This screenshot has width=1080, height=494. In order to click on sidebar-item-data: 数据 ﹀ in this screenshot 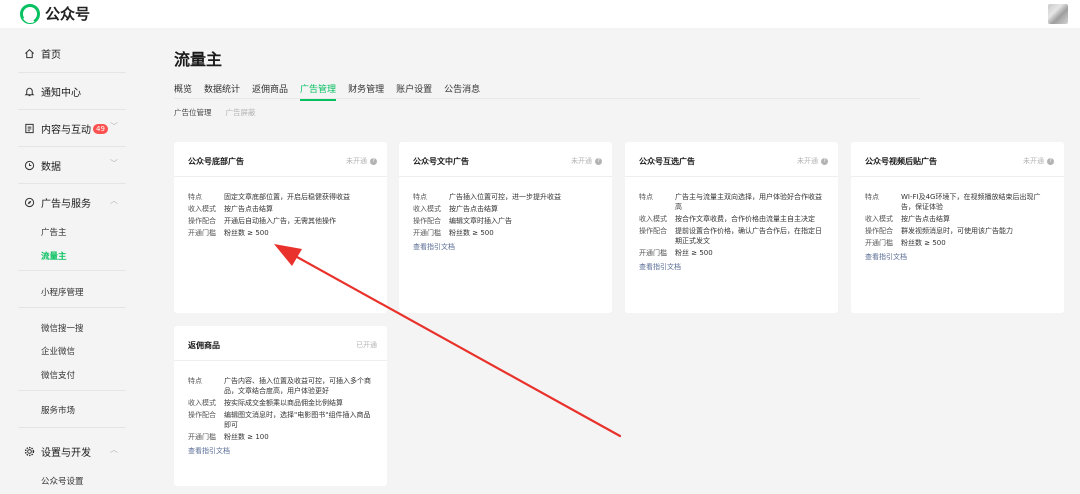, I will do `click(72, 165)`.